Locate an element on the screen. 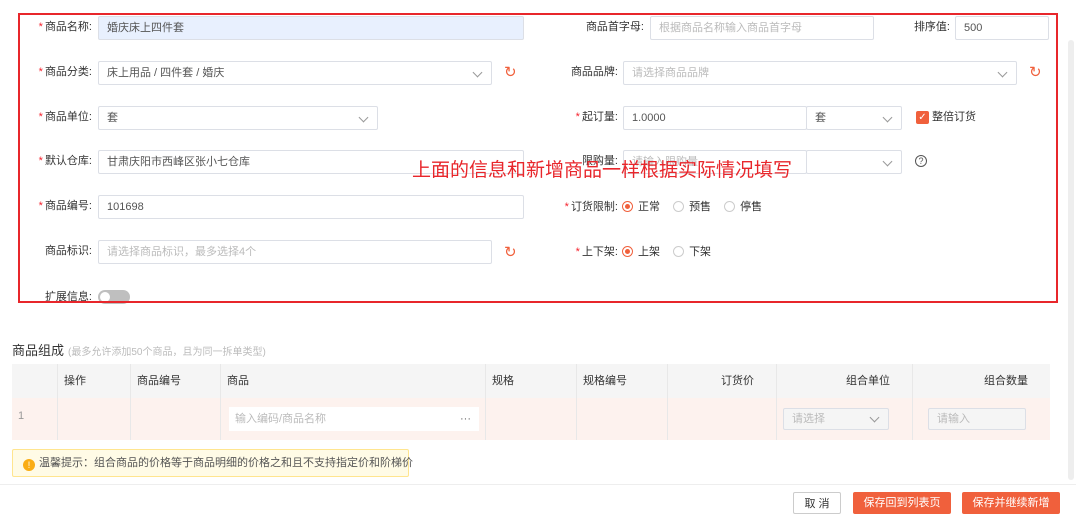 The image size is (1076, 525). save-return-button: 保存回到列表页 is located at coordinates (902, 503).